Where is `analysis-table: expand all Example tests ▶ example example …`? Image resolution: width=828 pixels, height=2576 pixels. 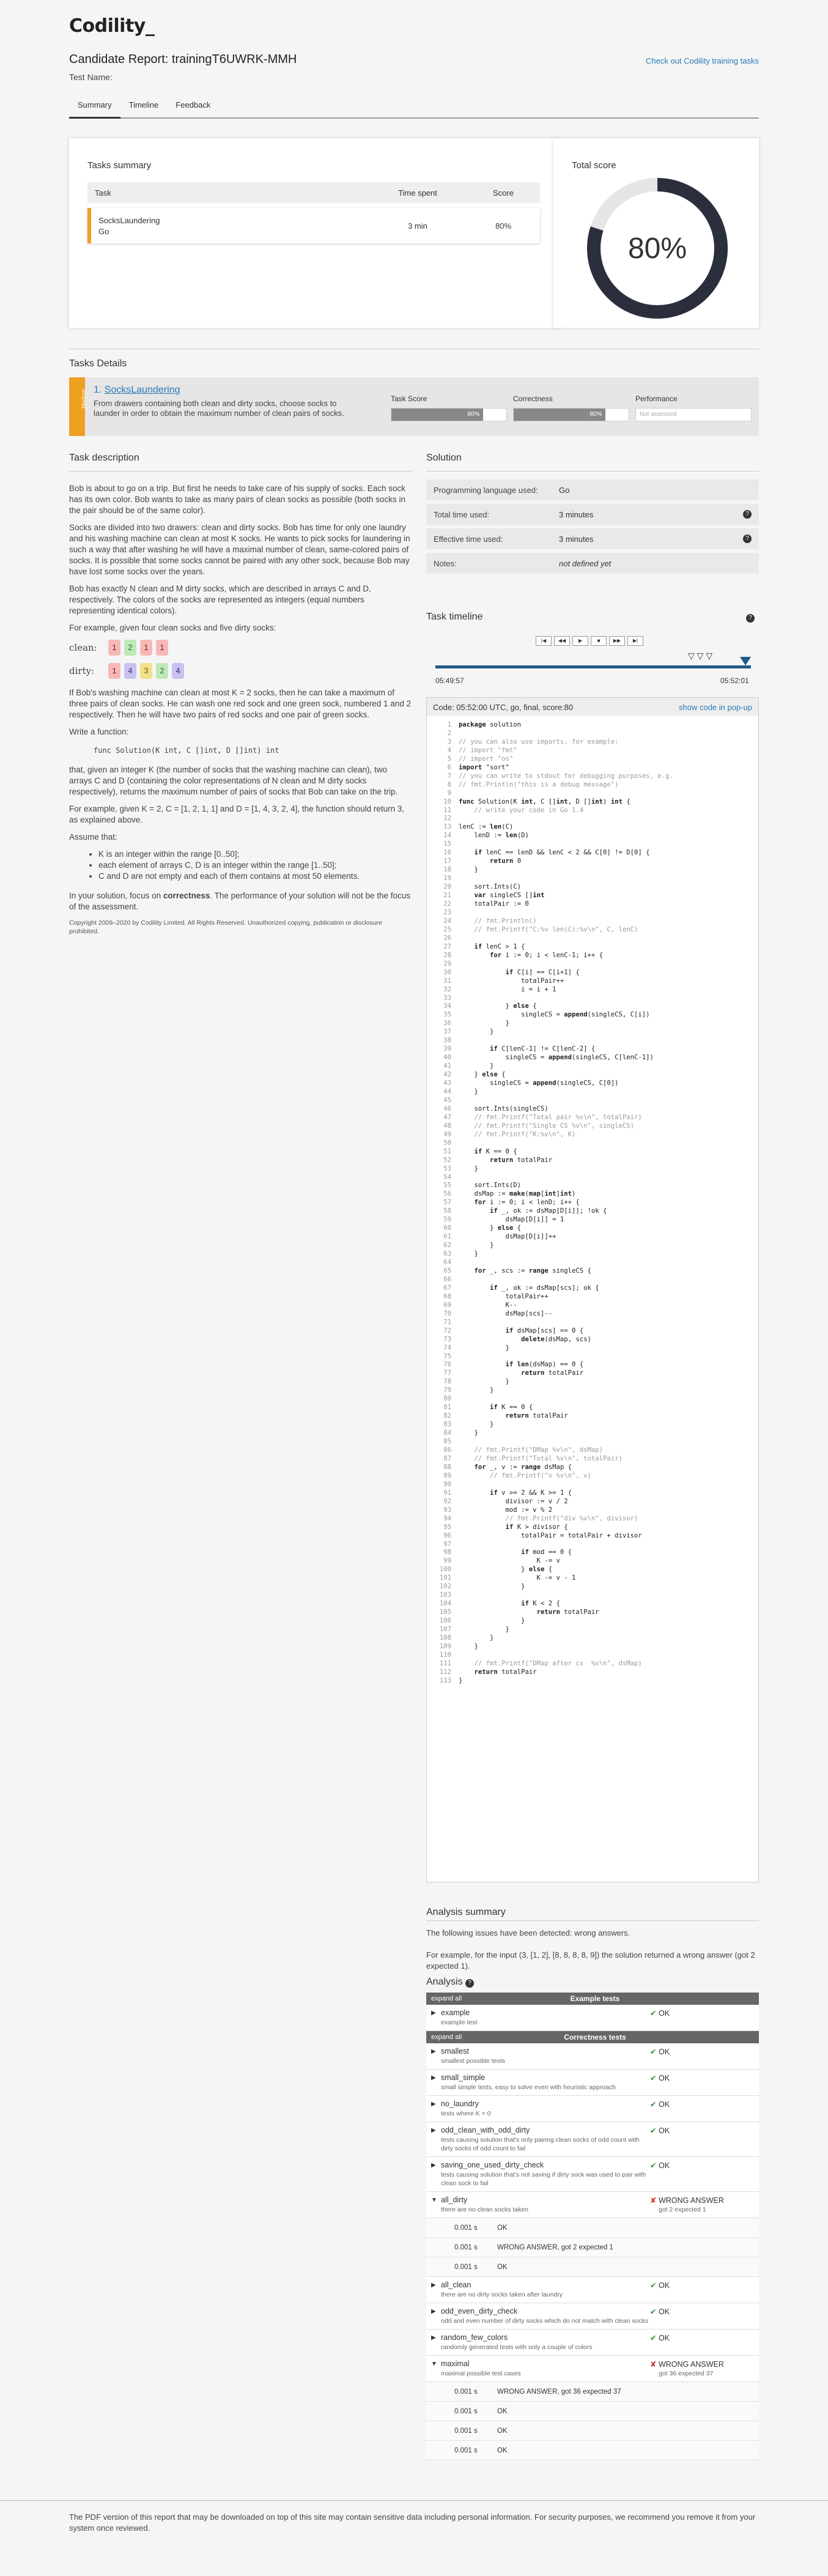 analysis-table: expand all Example tests ▶ example example … is located at coordinates (592, 2226).